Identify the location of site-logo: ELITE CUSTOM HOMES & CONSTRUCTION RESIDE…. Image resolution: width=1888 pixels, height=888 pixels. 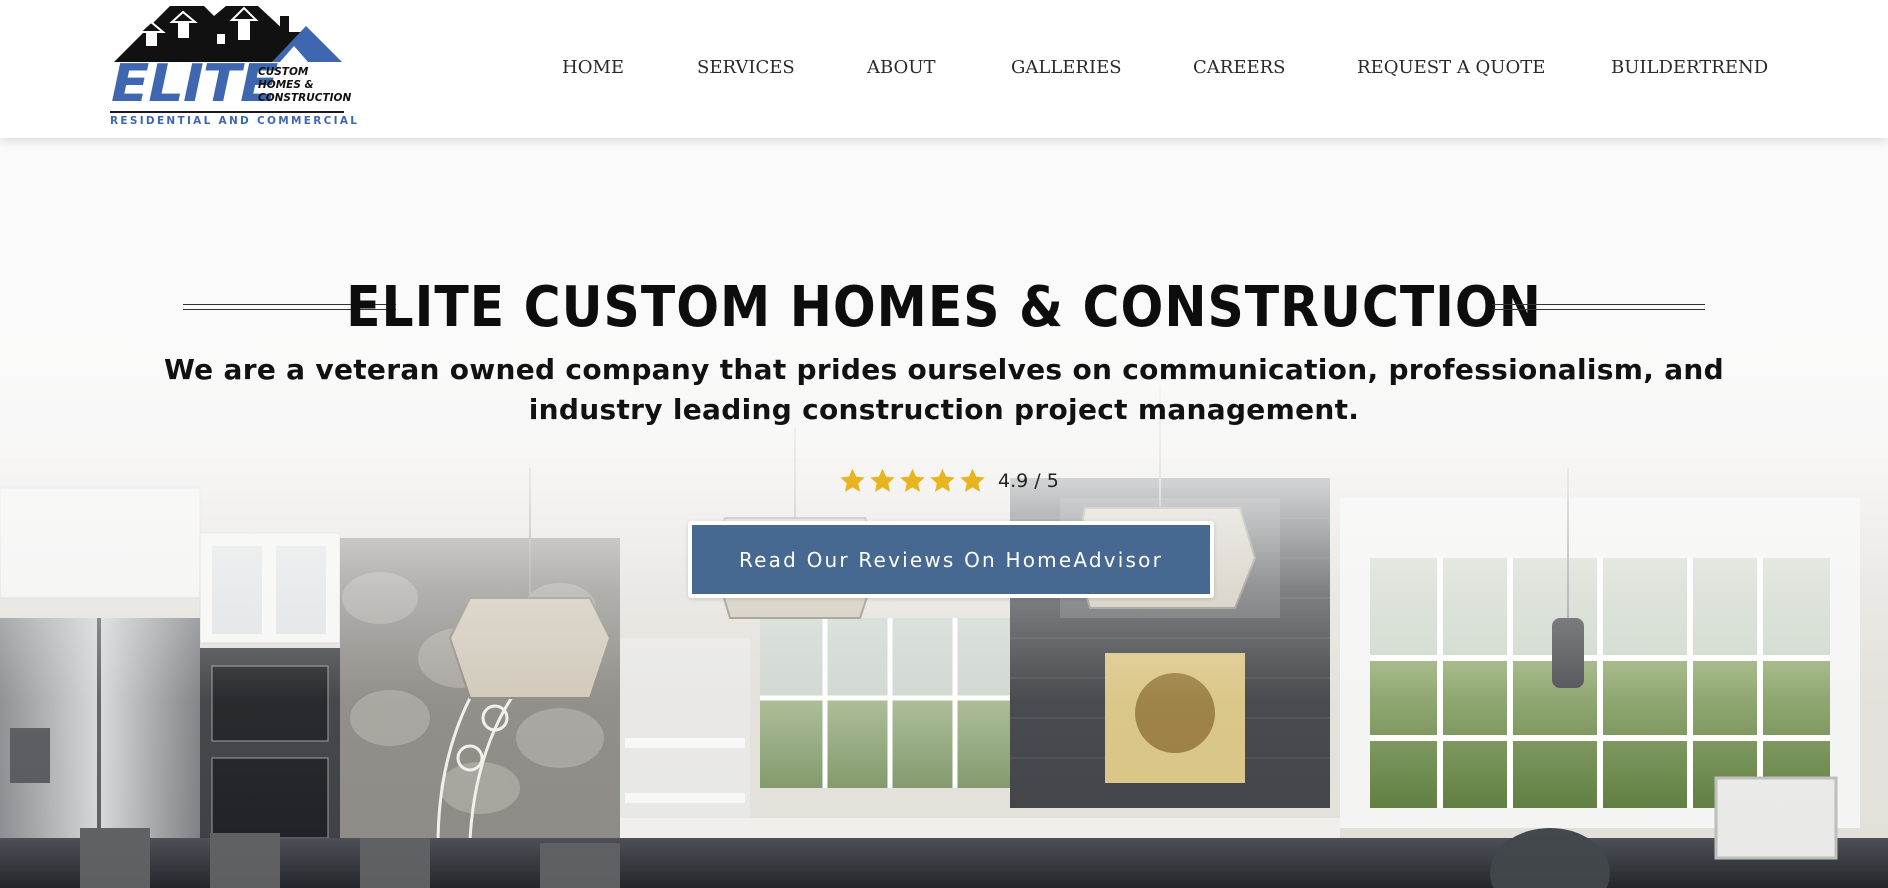
(234, 65).